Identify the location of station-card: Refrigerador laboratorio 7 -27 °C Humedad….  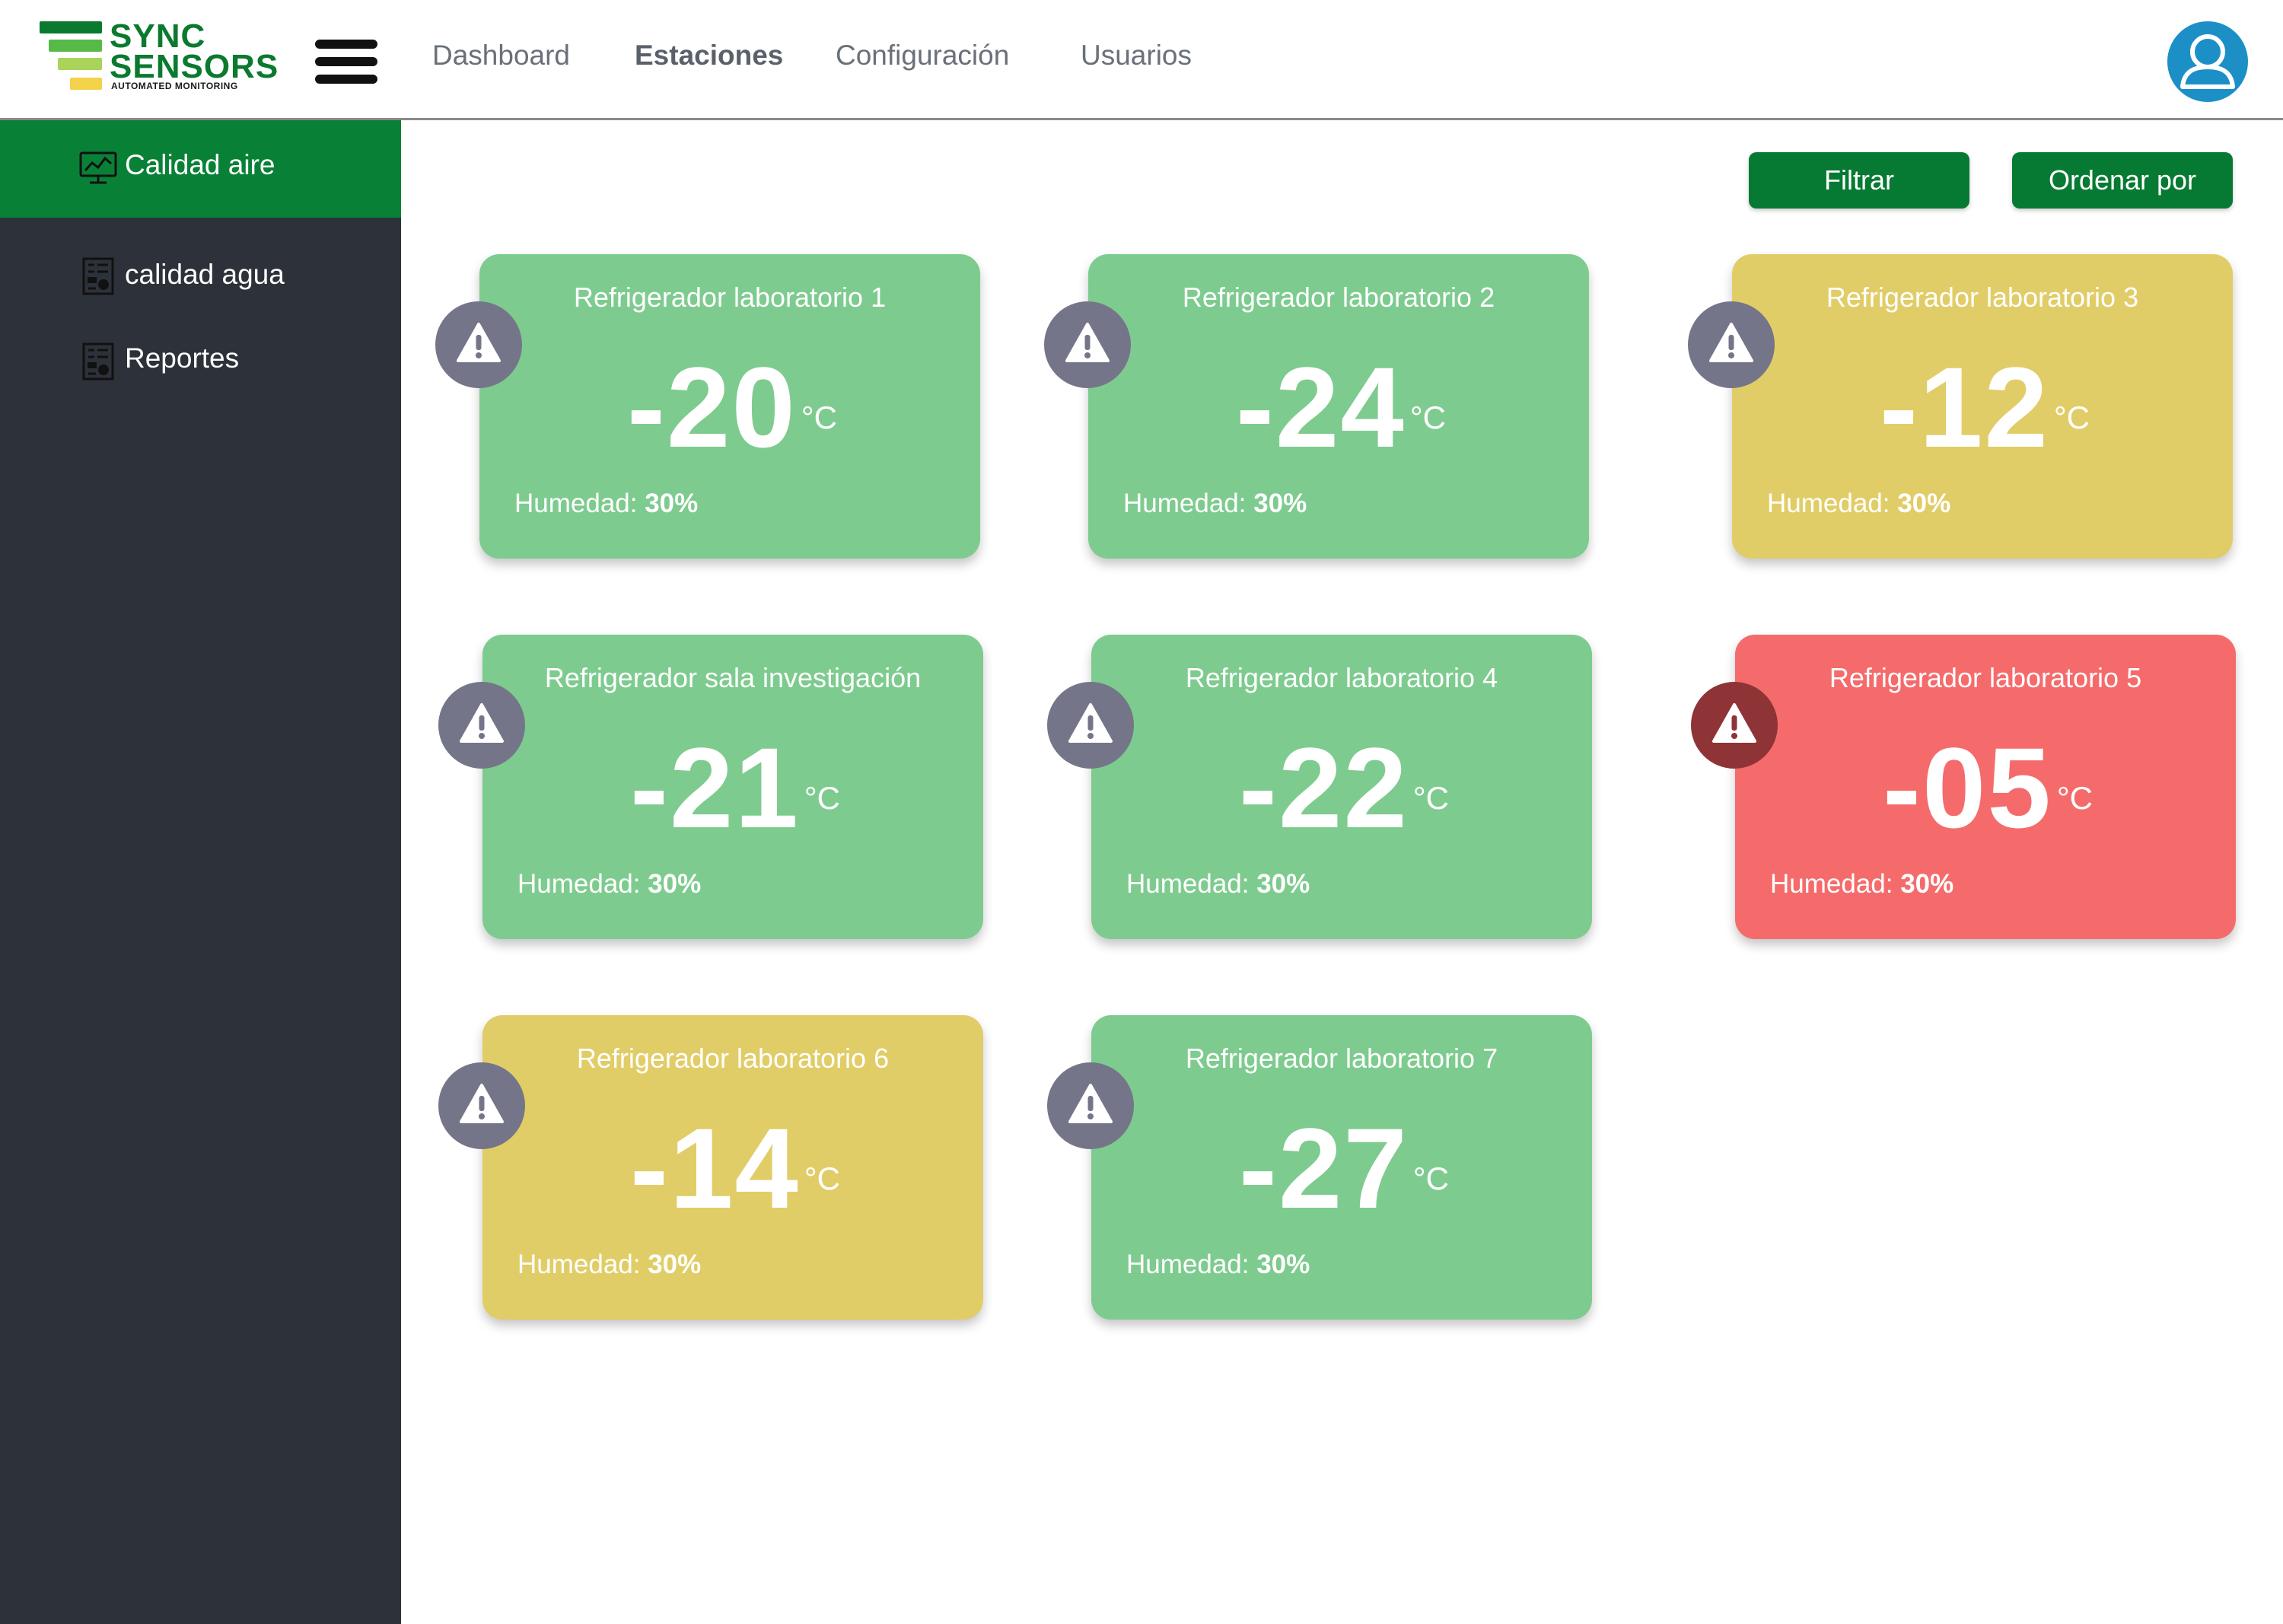
(1341, 1167).